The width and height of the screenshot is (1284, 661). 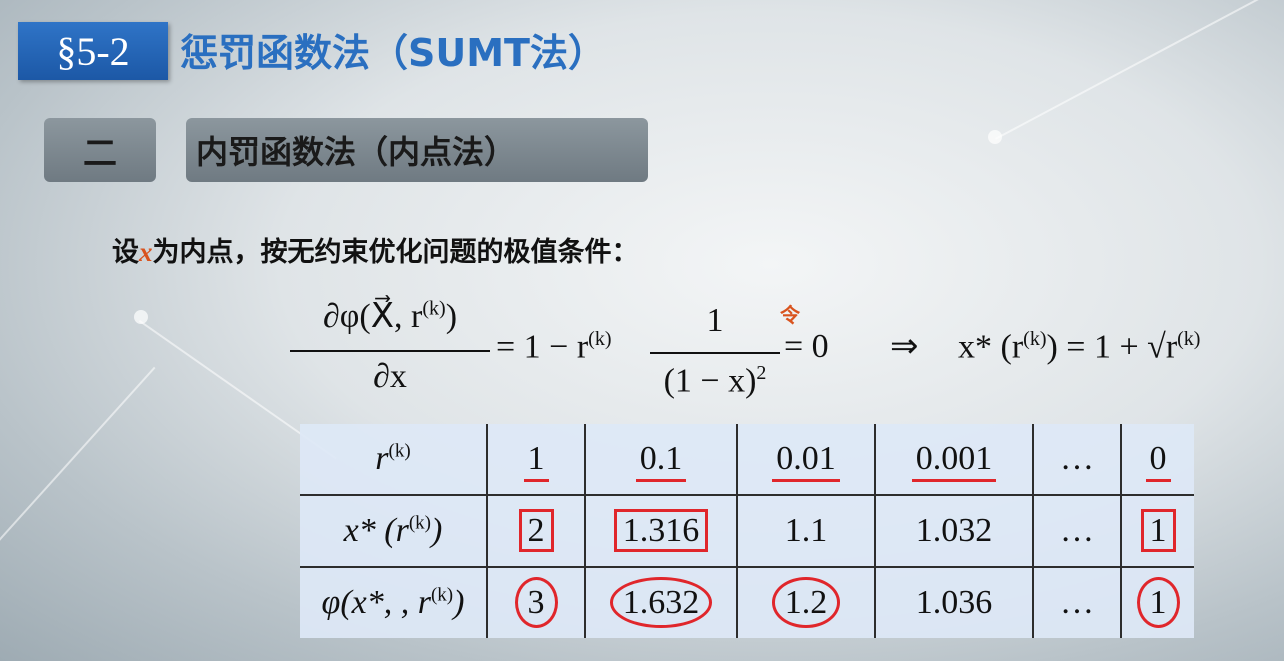 I want to click on table-cell: 1.036, so click(x=954, y=602).